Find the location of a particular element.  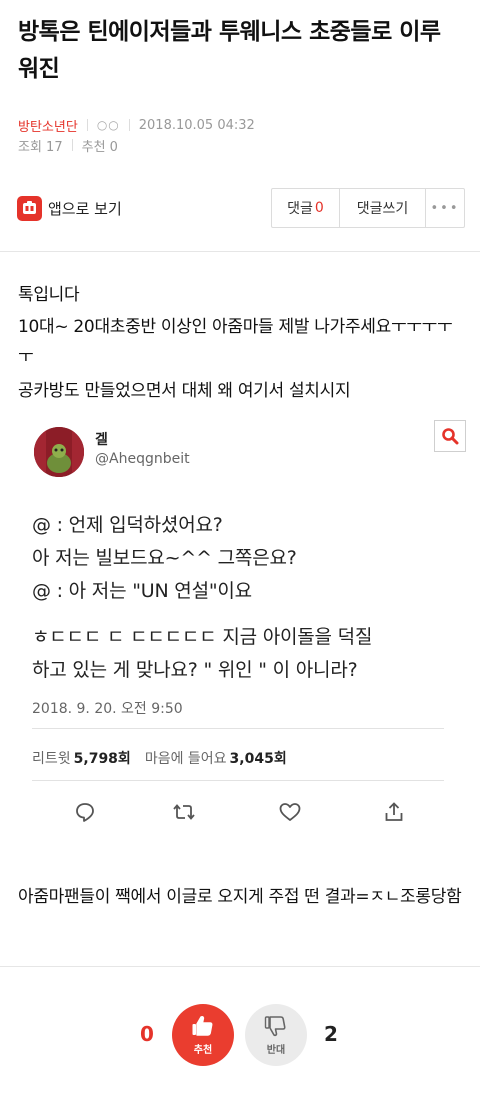

write-comment-button: 댓글쓰기 is located at coordinates (383, 208).